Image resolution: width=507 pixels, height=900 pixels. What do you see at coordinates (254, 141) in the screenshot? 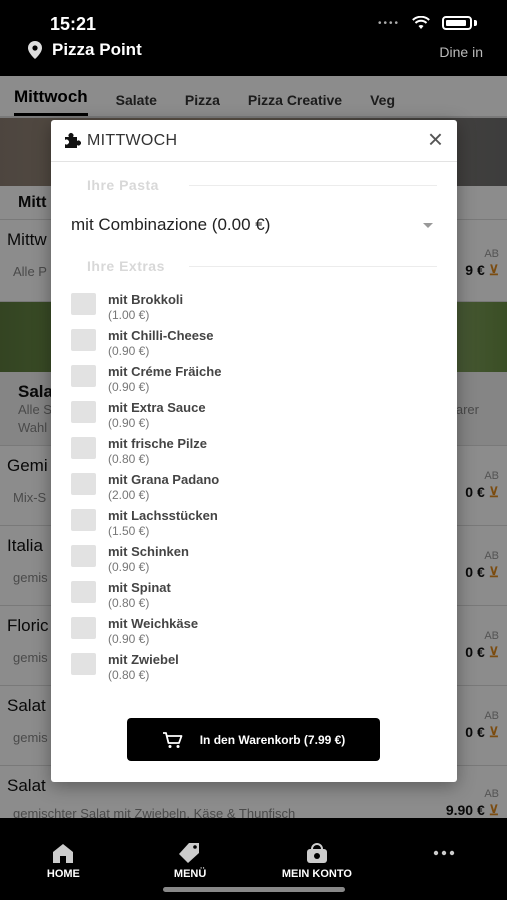
I see `modal-header: MITTWOCH ×` at bounding box center [254, 141].